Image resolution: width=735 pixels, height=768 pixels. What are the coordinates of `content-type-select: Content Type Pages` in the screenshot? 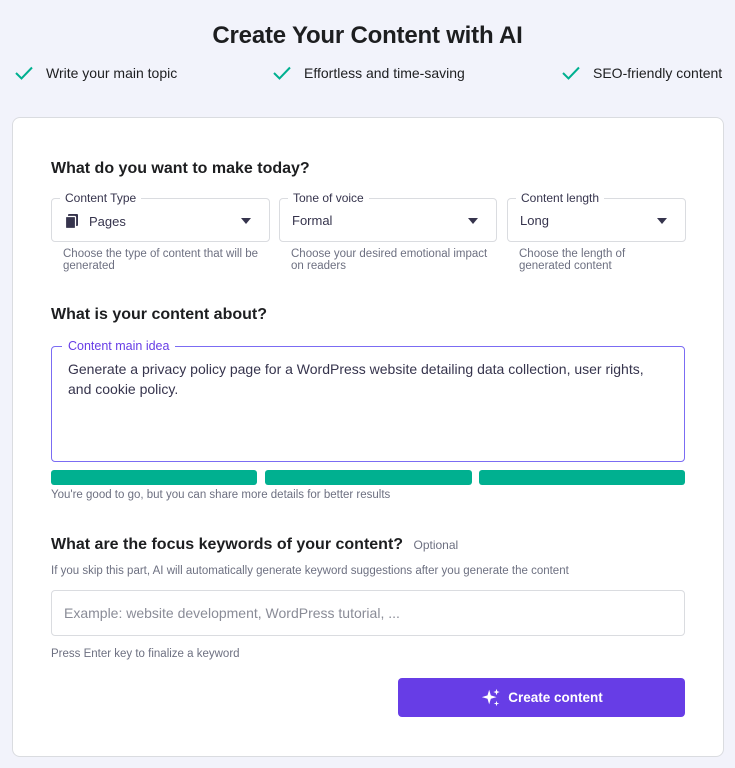 It's located at (160, 216).